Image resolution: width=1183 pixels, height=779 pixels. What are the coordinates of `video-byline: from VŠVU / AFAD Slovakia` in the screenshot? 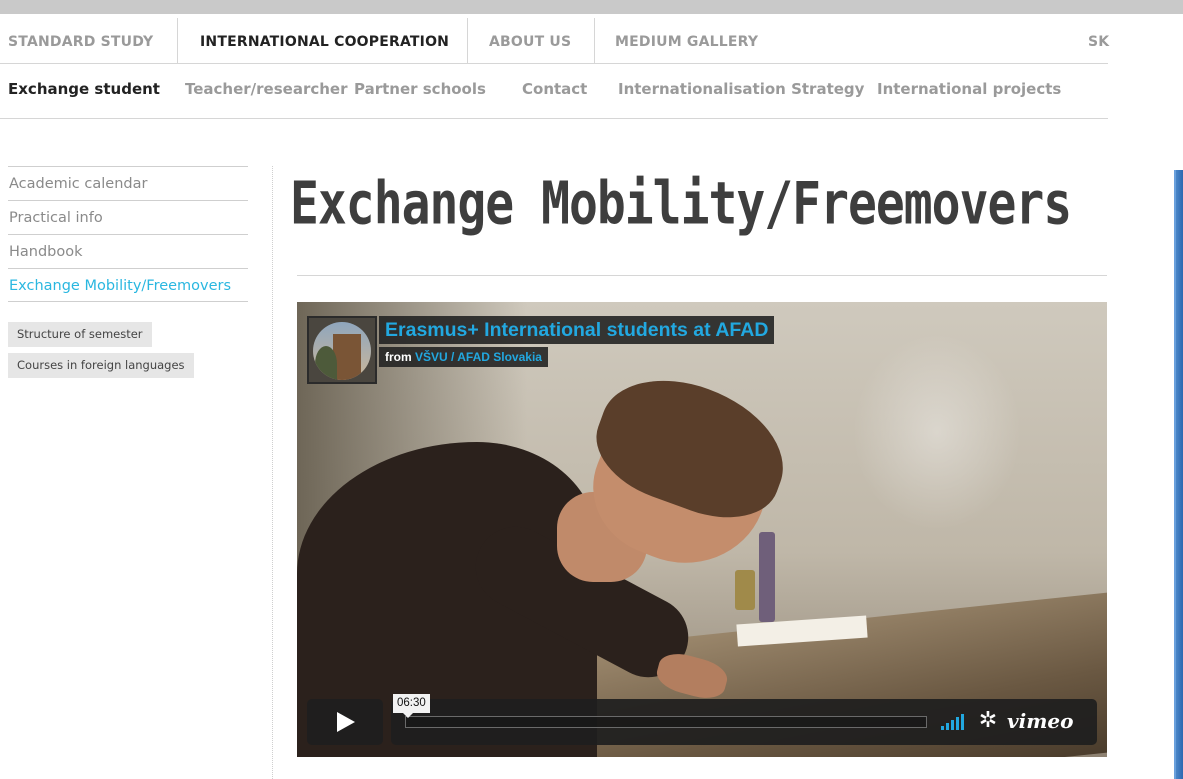 It's located at (463, 357).